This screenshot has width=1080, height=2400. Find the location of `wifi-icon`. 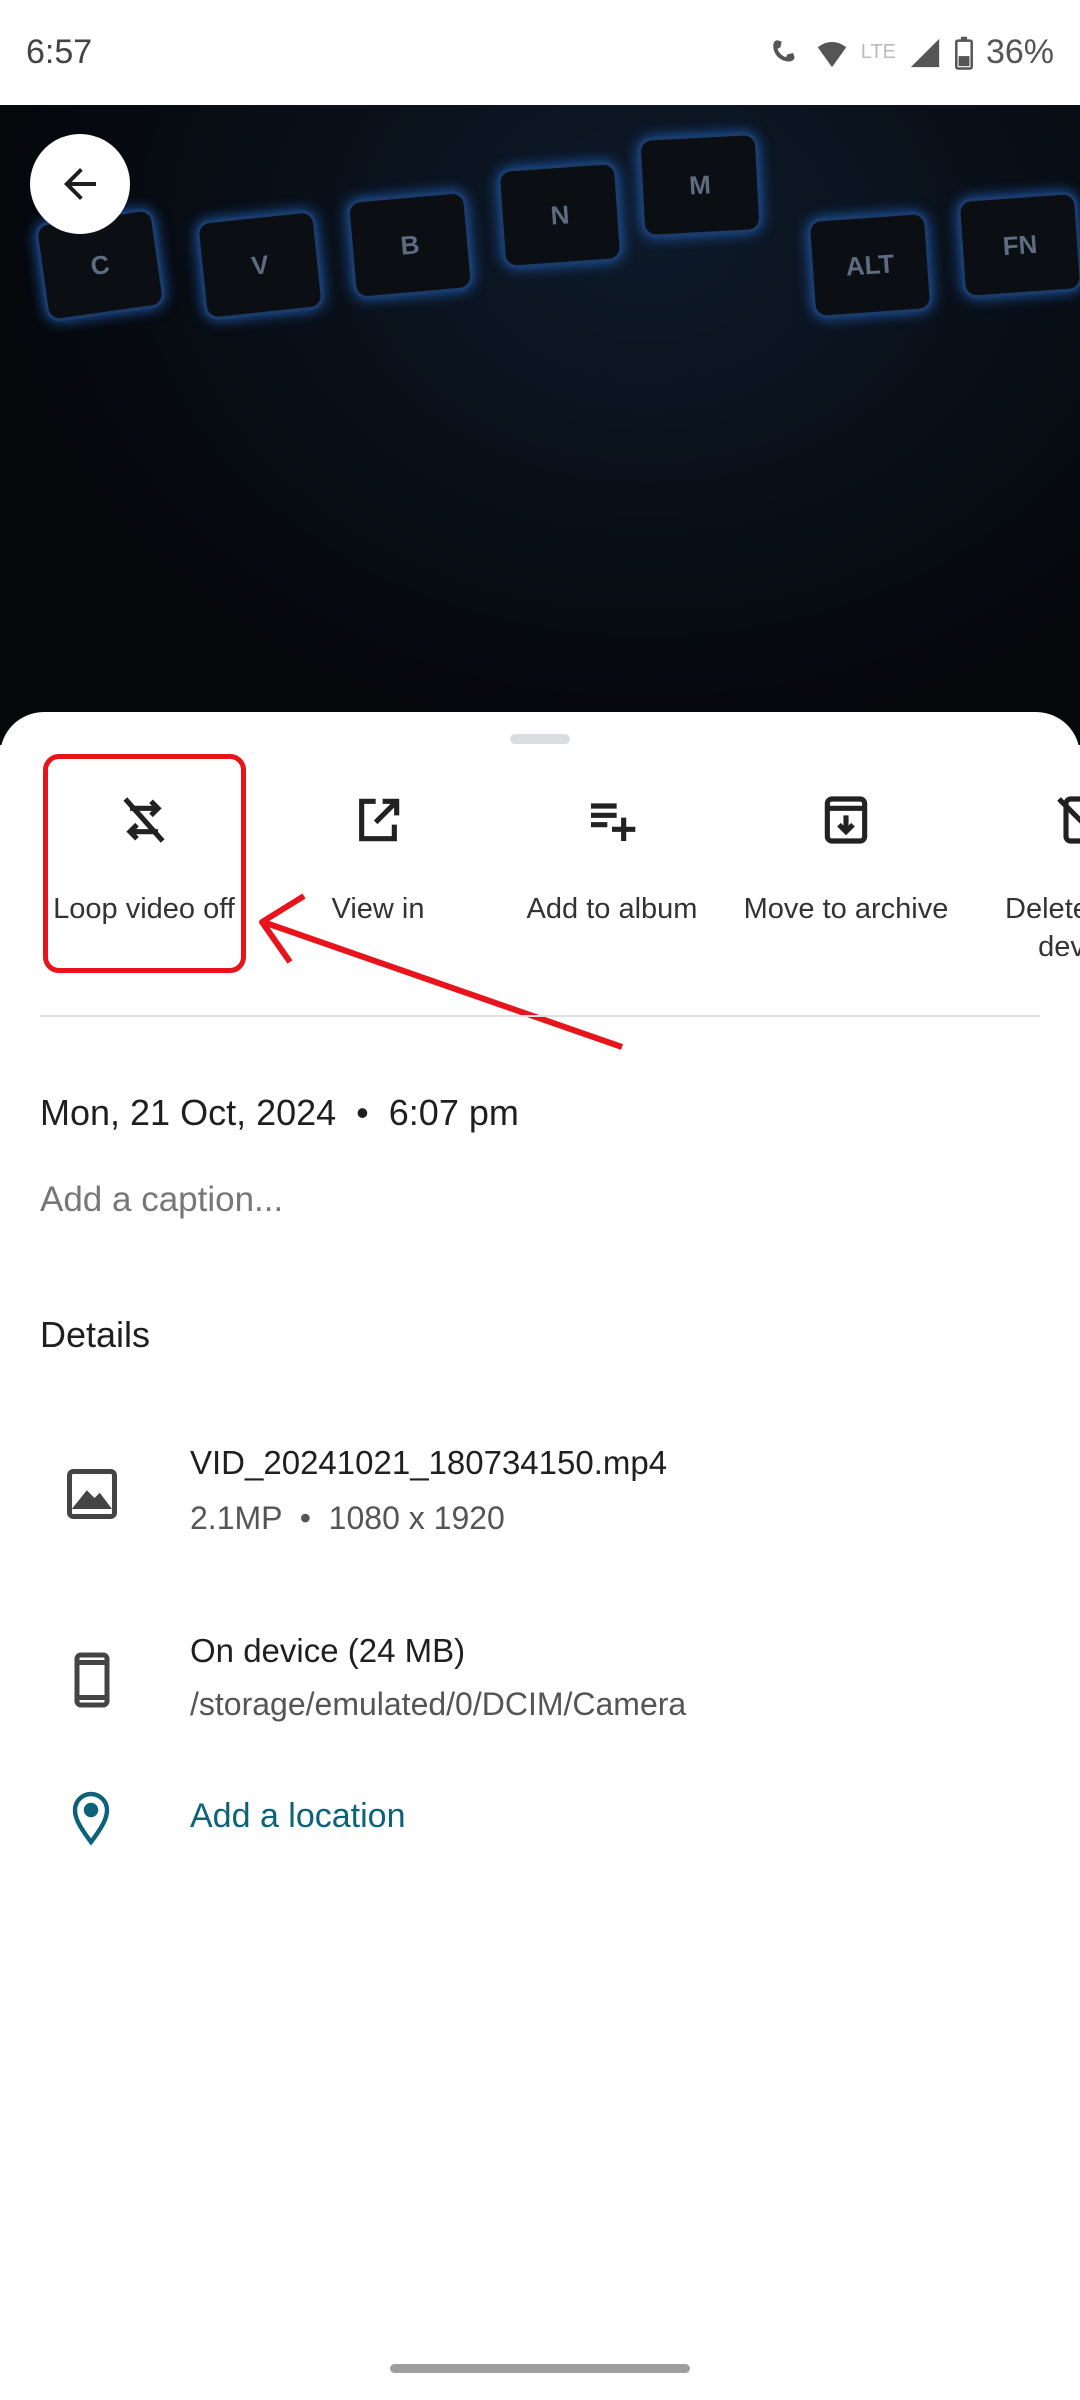

wifi-icon is located at coordinates (831, 54).